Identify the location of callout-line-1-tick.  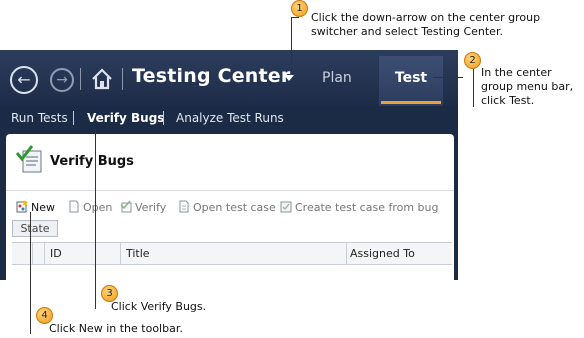
(295, 17).